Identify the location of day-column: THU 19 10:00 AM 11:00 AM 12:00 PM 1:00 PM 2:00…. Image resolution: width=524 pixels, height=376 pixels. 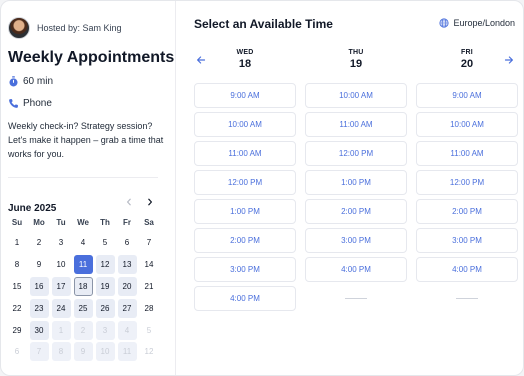
(356, 174).